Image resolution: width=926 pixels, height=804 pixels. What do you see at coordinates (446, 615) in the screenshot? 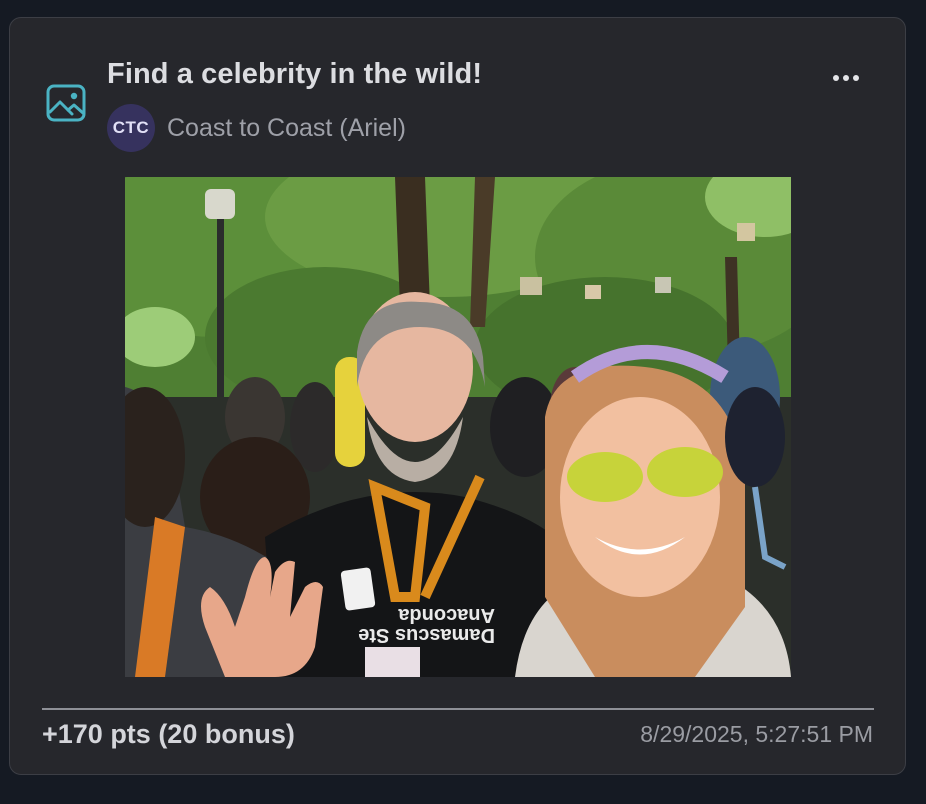
I see `svg-text: Anaconda` at bounding box center [446, 615].